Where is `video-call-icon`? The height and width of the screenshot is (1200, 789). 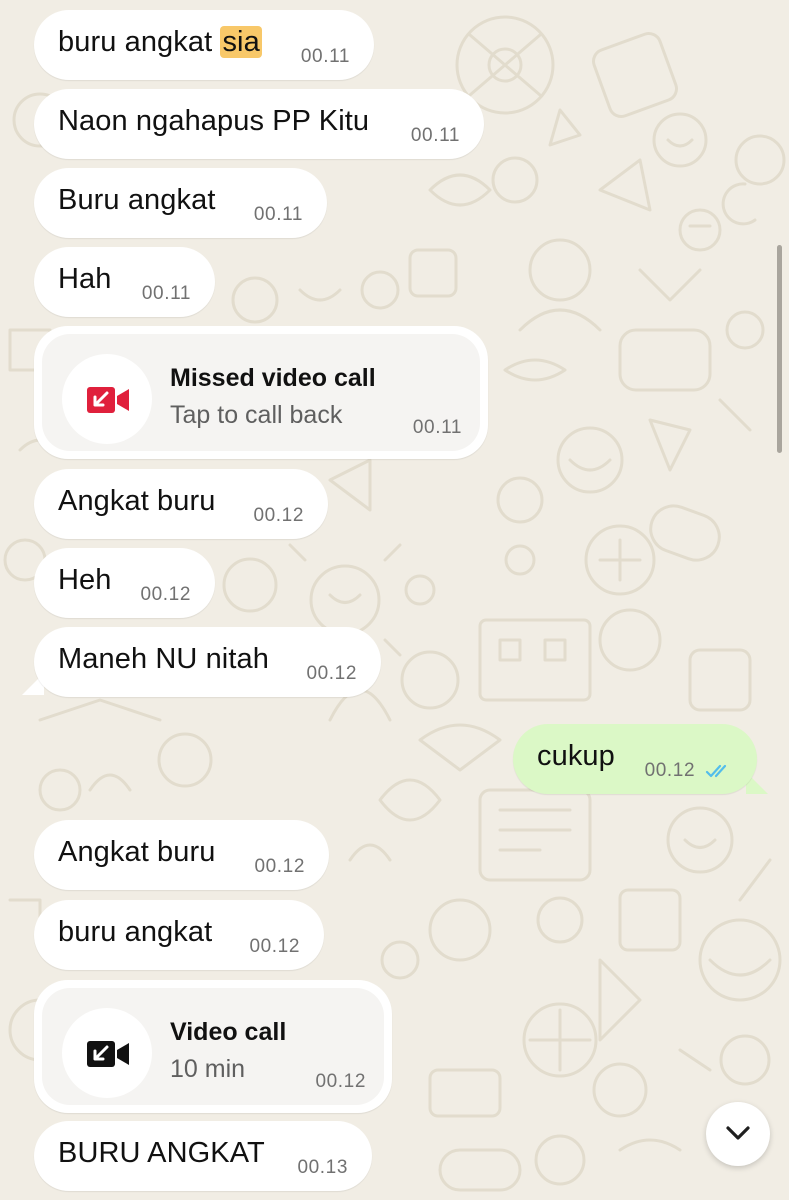
video-call-icon is located at coordinates (108, 1054).